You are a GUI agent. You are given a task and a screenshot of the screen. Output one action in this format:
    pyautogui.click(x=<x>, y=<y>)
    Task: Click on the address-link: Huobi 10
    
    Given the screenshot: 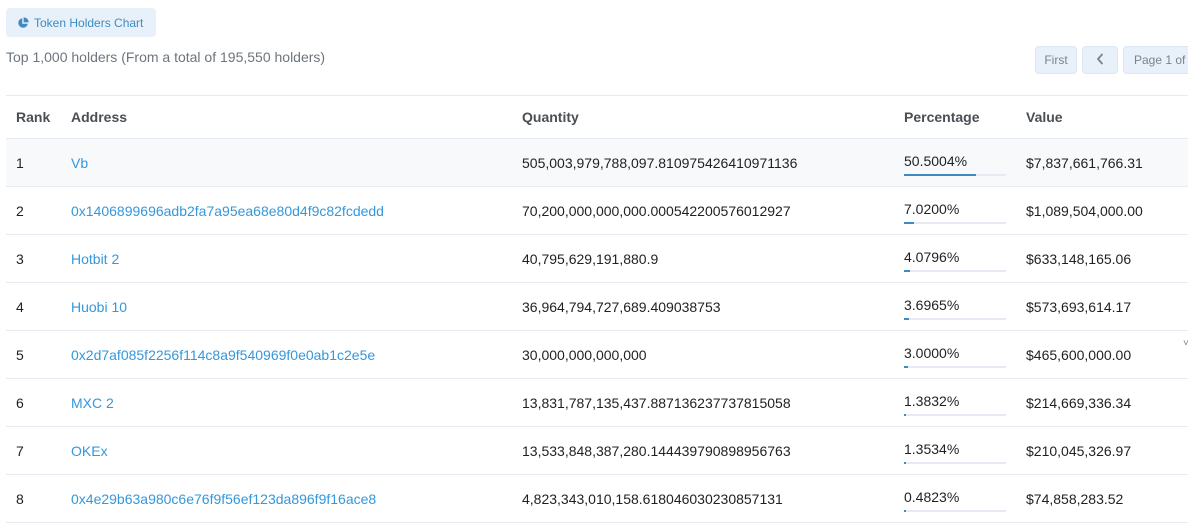 What is the action you would take?
    pyautogui.click(x=99, y=307)
    